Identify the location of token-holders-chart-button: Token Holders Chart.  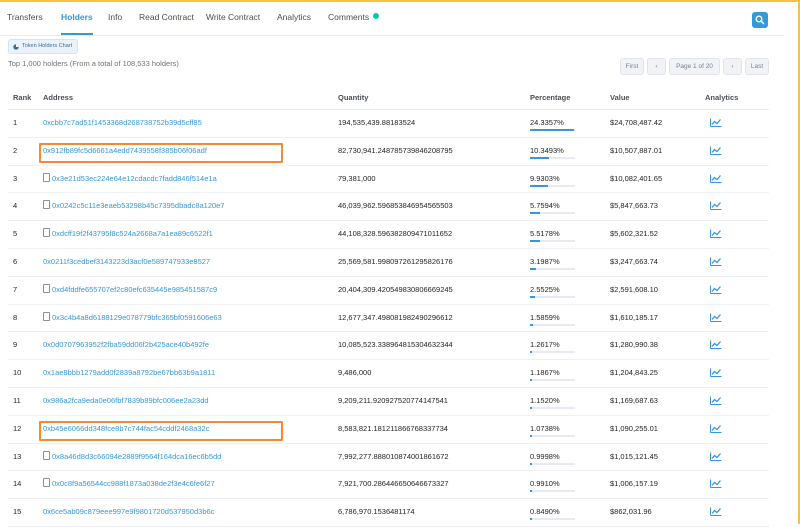
(43, 46).